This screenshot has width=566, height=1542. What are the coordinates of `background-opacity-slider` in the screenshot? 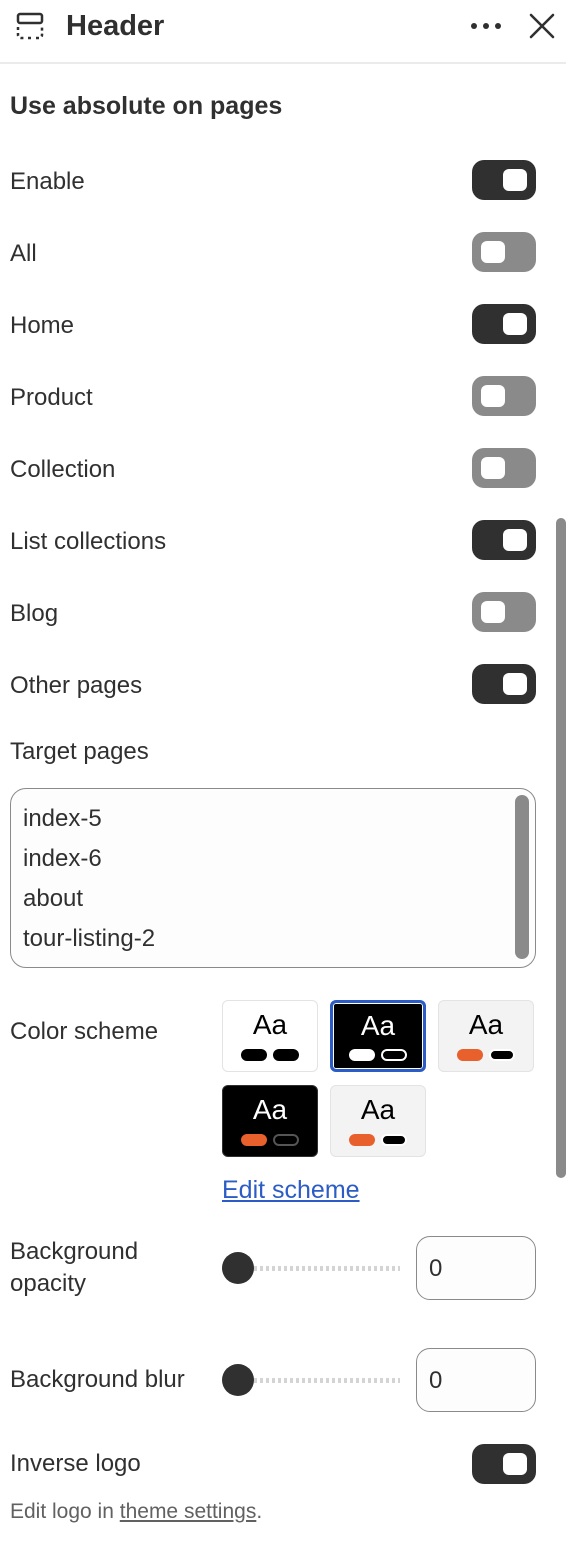 It's located at (312, 1268).